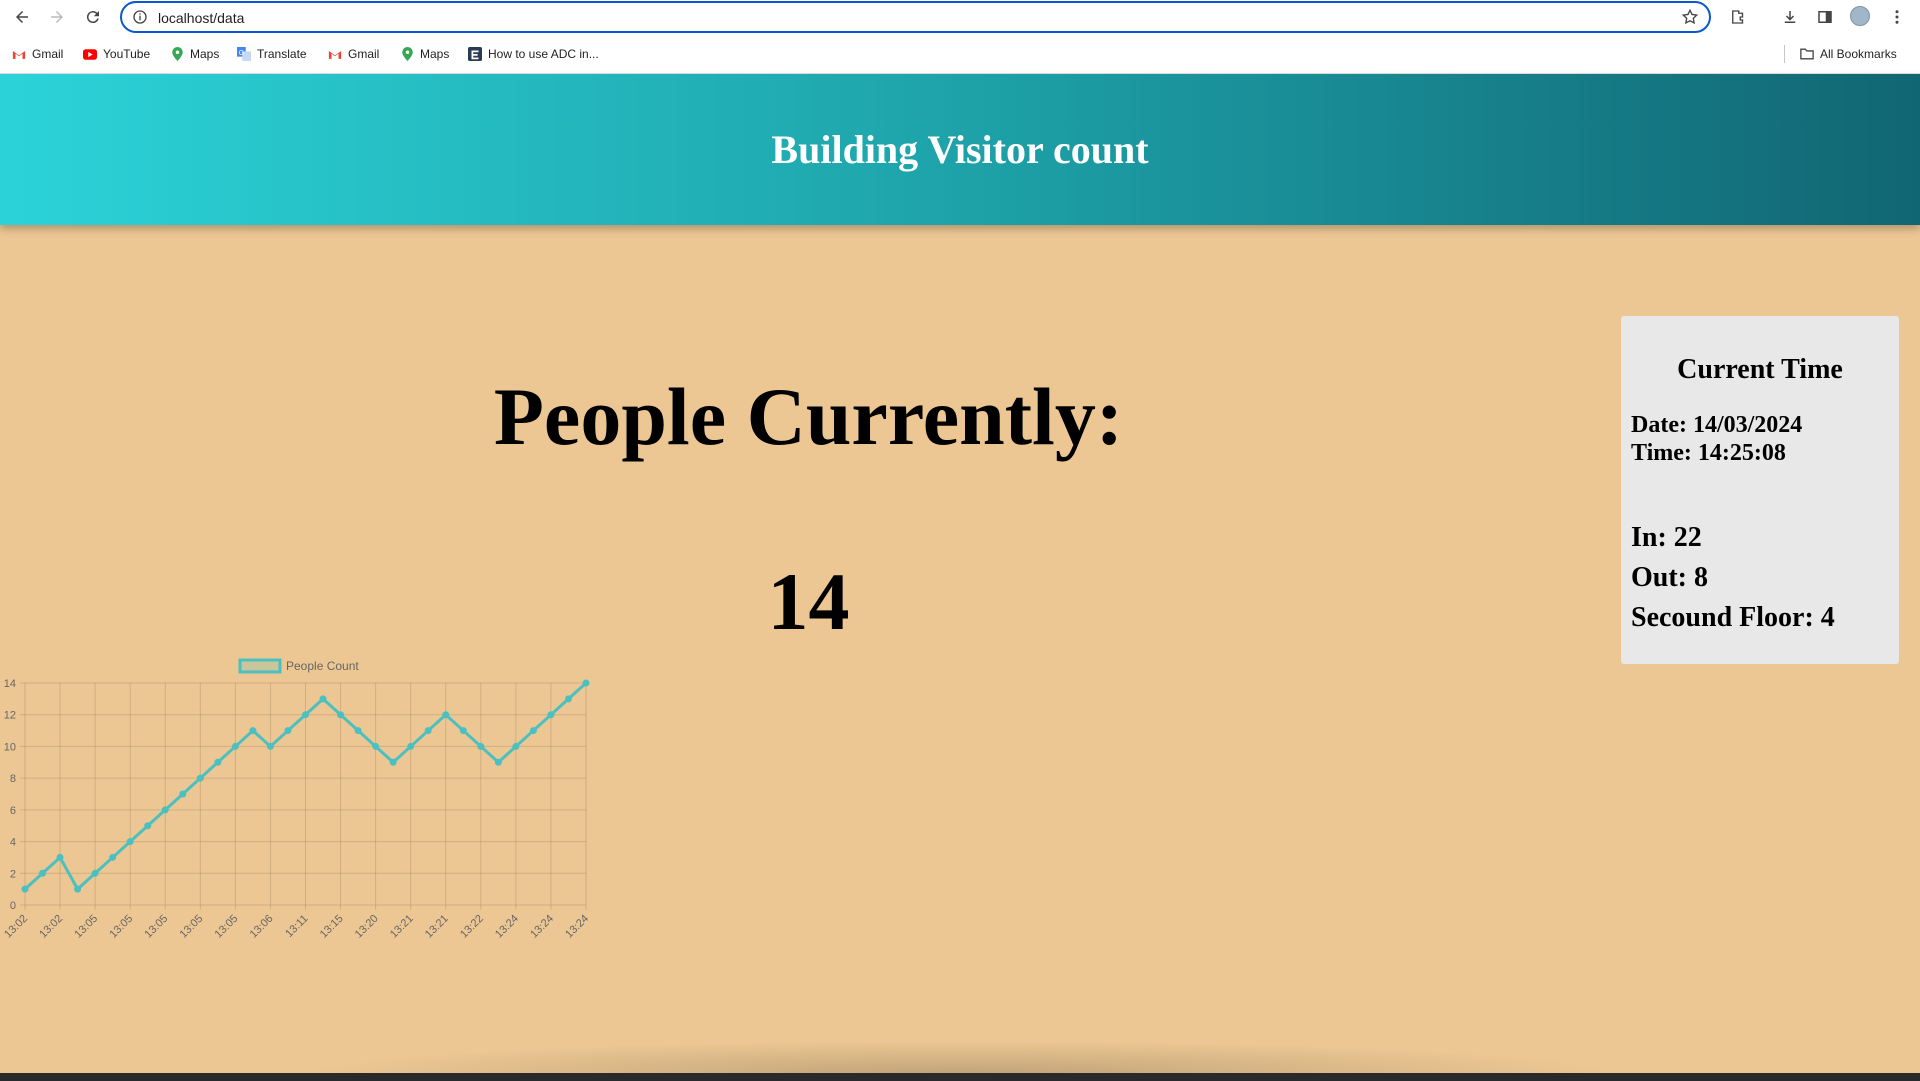 The image size is (1920, 1081). I want to click on back-button, so click(22, 17).